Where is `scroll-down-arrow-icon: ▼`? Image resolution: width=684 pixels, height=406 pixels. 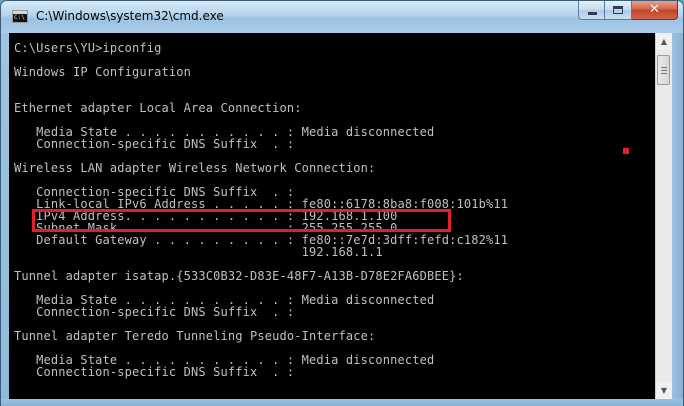
scroll-down-arrow-icon: ▼ is located at coordinates (664, 390).